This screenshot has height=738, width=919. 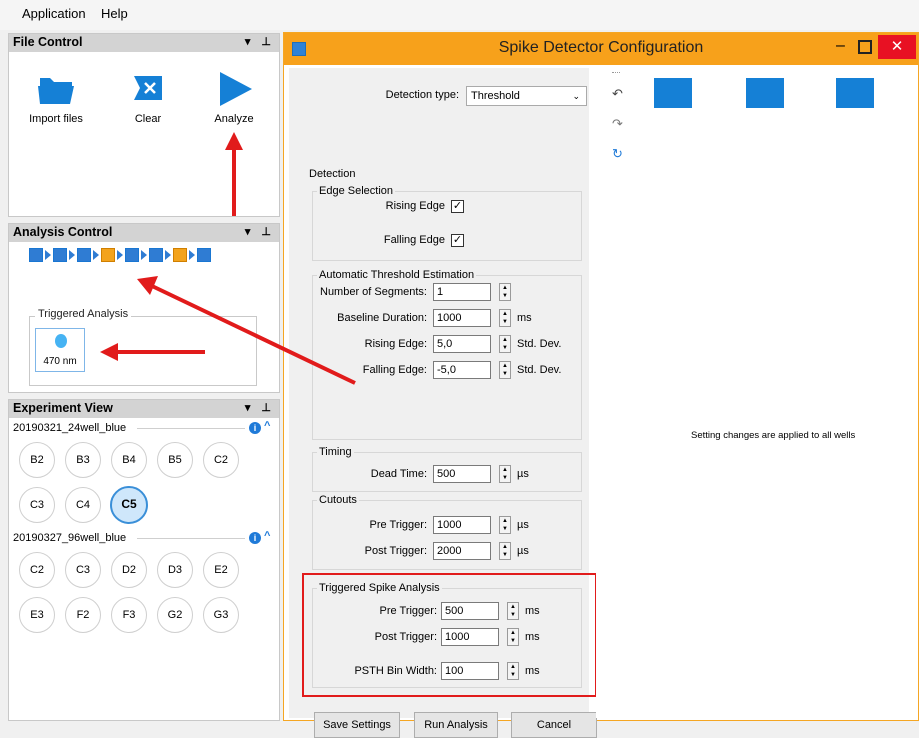 What do you see at coordinates (253, 334) in the screenshot?
I see `annotation-arrow` at bounding box center [253, 334].